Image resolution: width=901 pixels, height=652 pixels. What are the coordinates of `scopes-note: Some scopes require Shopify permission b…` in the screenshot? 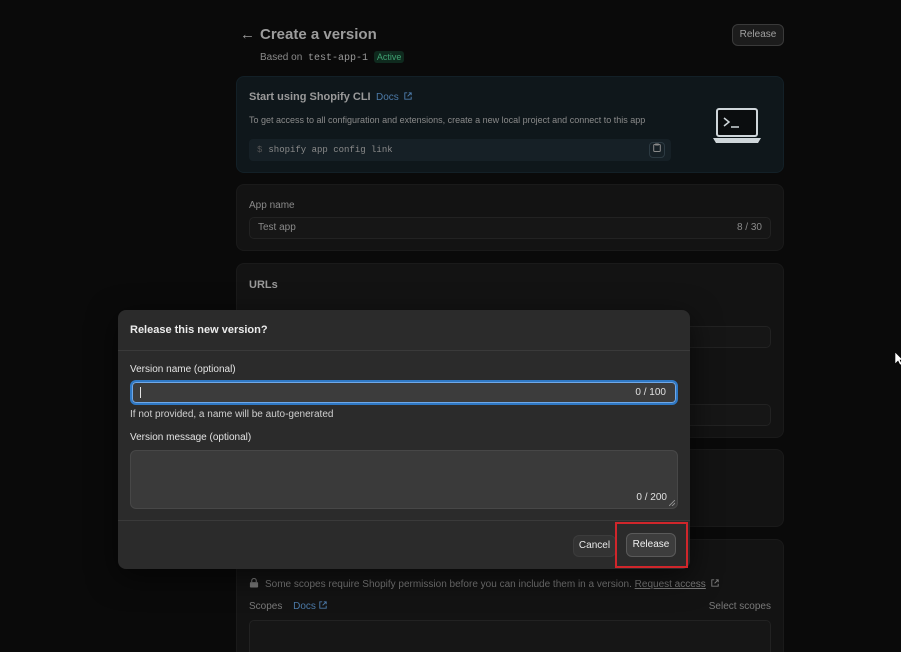 It's located at (484, 584).